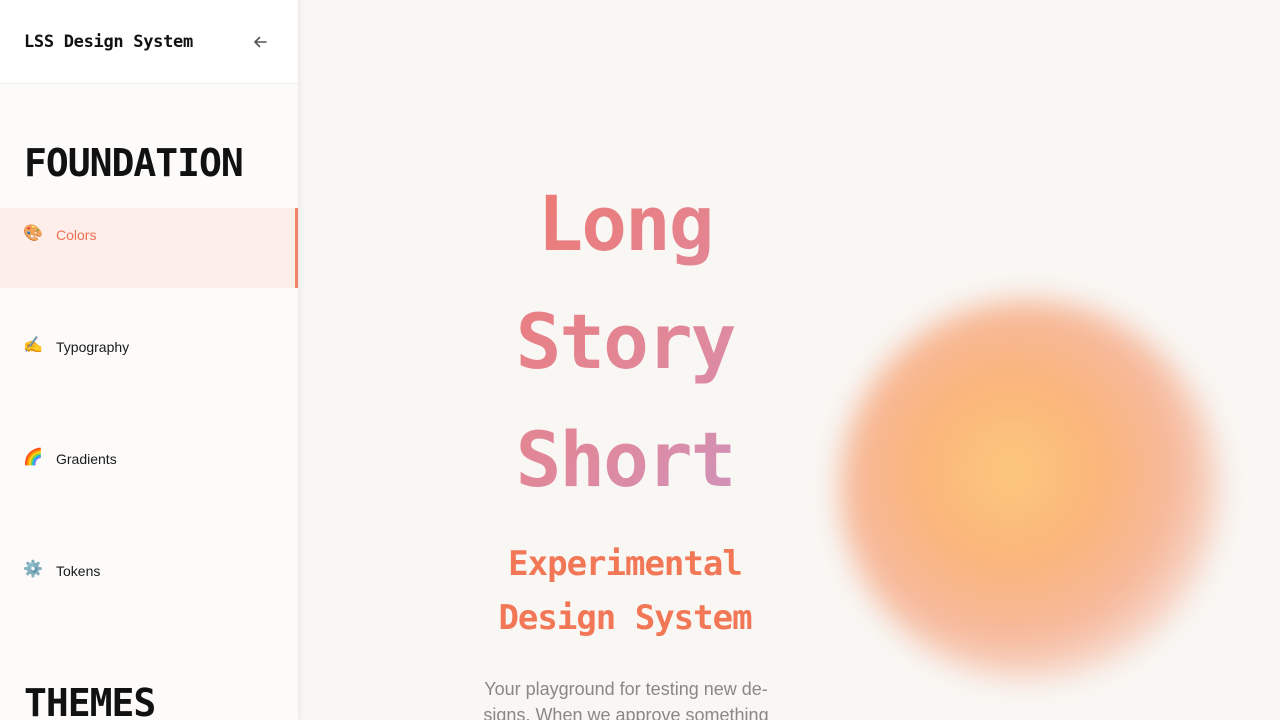 Image resolution: width=1280 pixels, height=720 pixels. What do you see at coordinates (86, 459) in the screenshot?
I see `sidebar-item-label: Gradients` at bounding box center [86, 459].